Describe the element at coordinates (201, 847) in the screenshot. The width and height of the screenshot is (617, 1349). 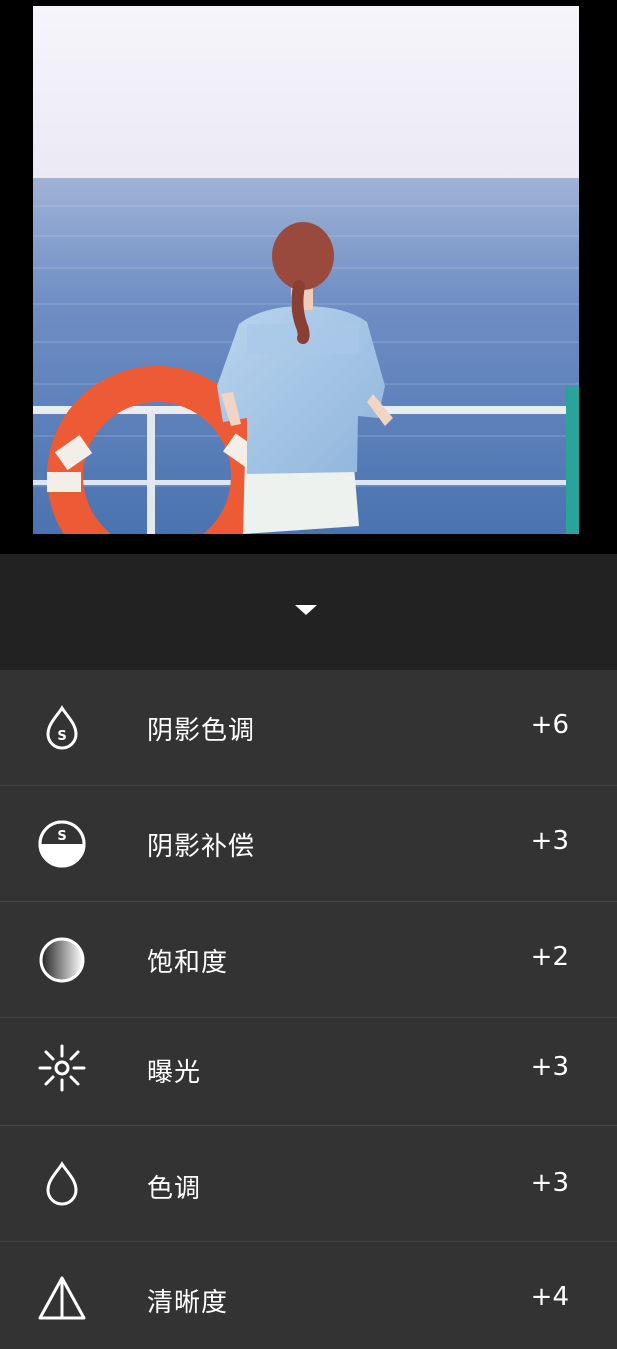
I see `adjustment-label: 阴影补偿` at that location.